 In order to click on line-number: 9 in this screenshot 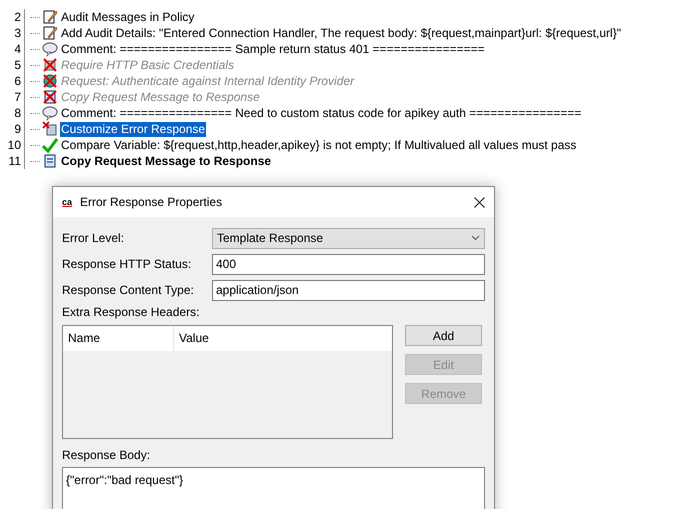, I will do `click(17, 129)`.